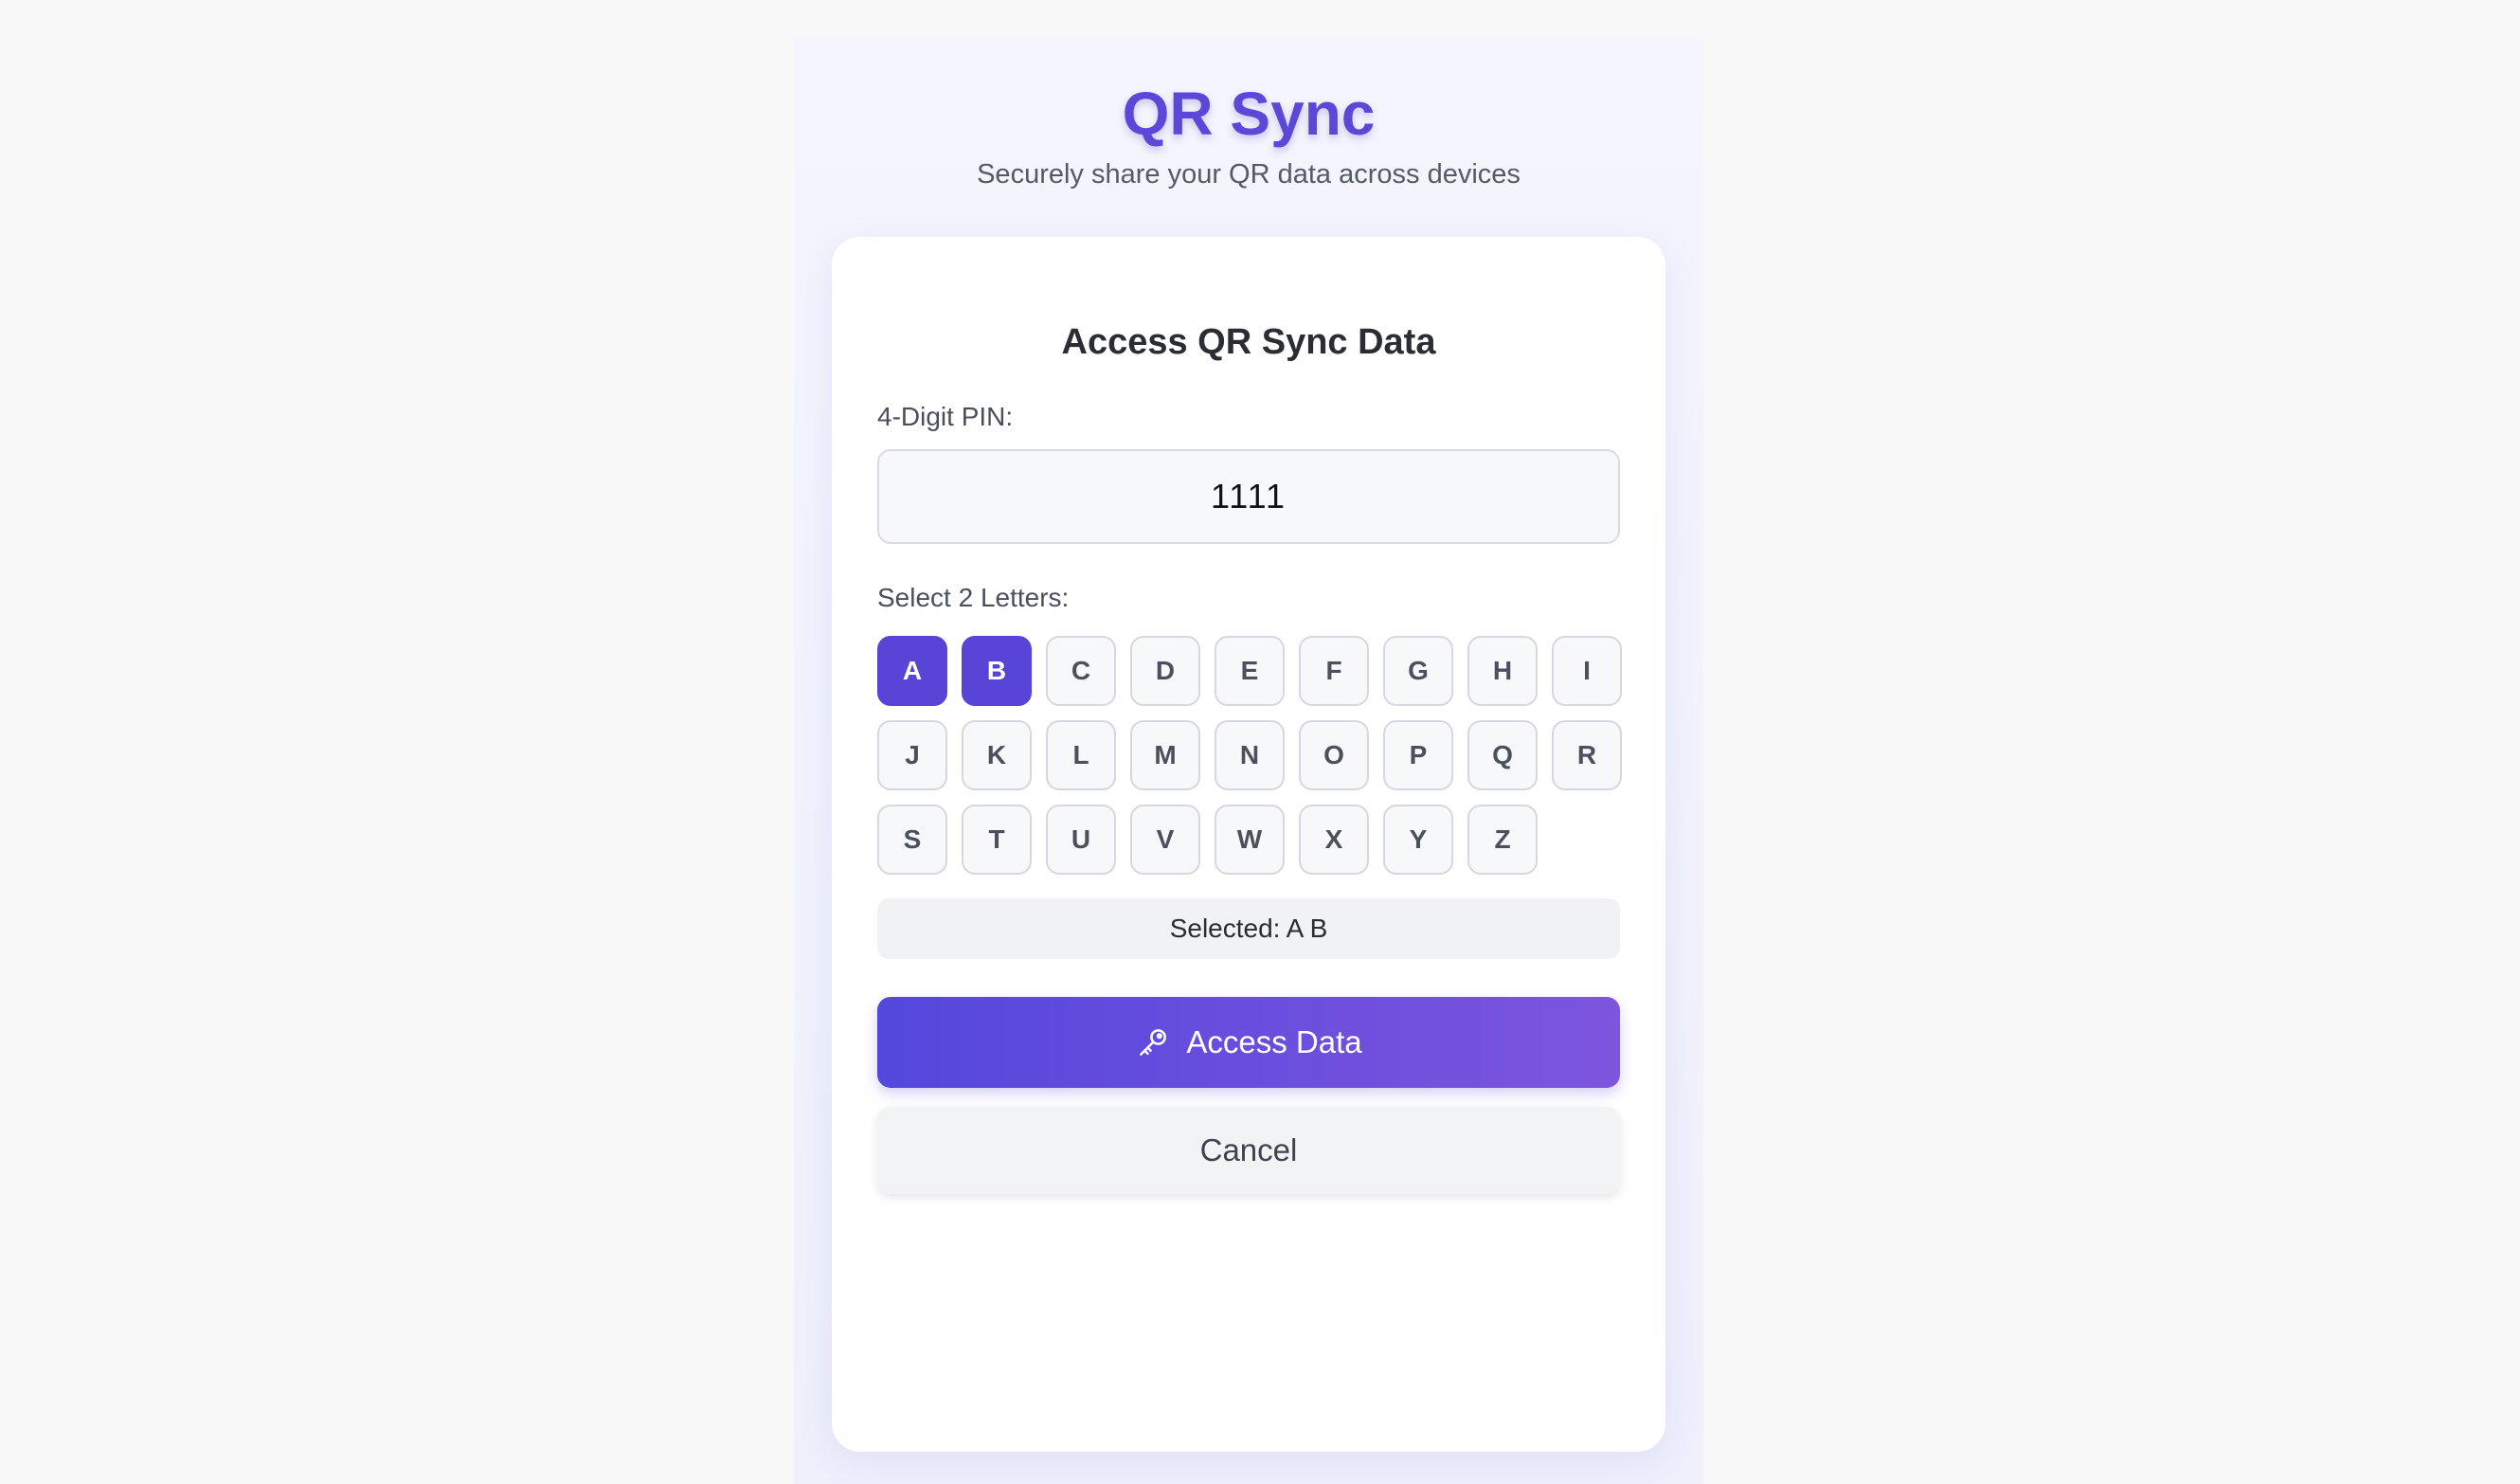 The image size is (2520, 1484). What do you see at coordinates (1502, 671) in the screenshot?
I see `letter-button-h: H` at bounding box center [1502, 671].